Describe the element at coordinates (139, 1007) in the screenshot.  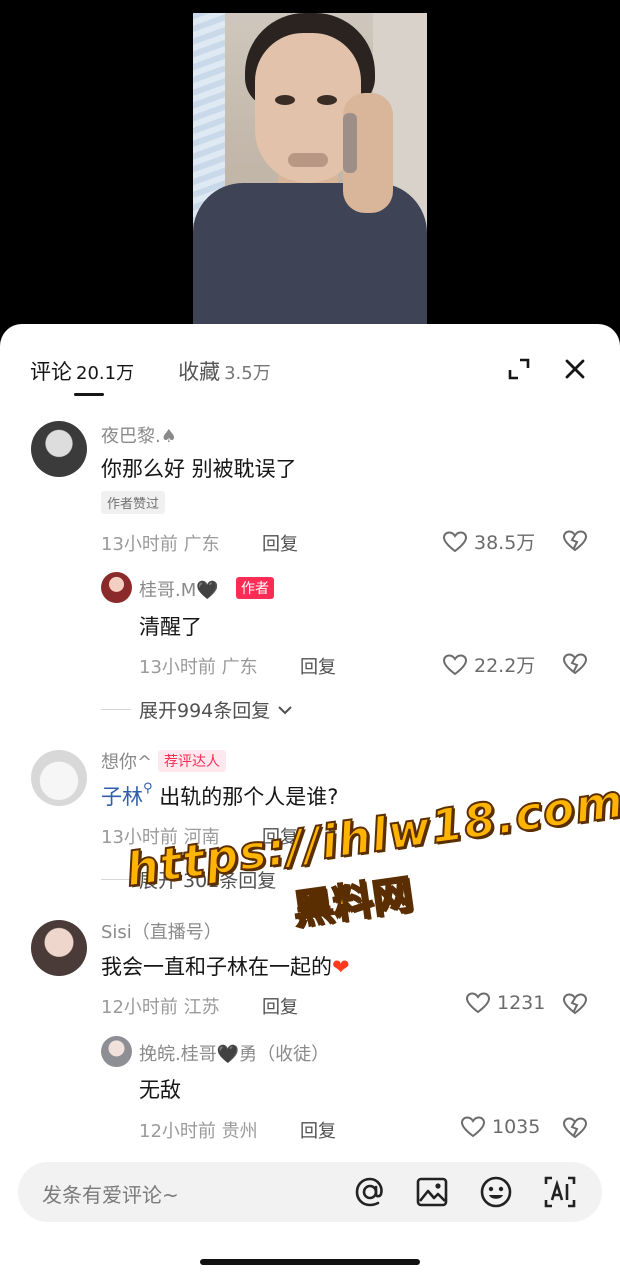
I see `comment-time: 12小时前` at that location.